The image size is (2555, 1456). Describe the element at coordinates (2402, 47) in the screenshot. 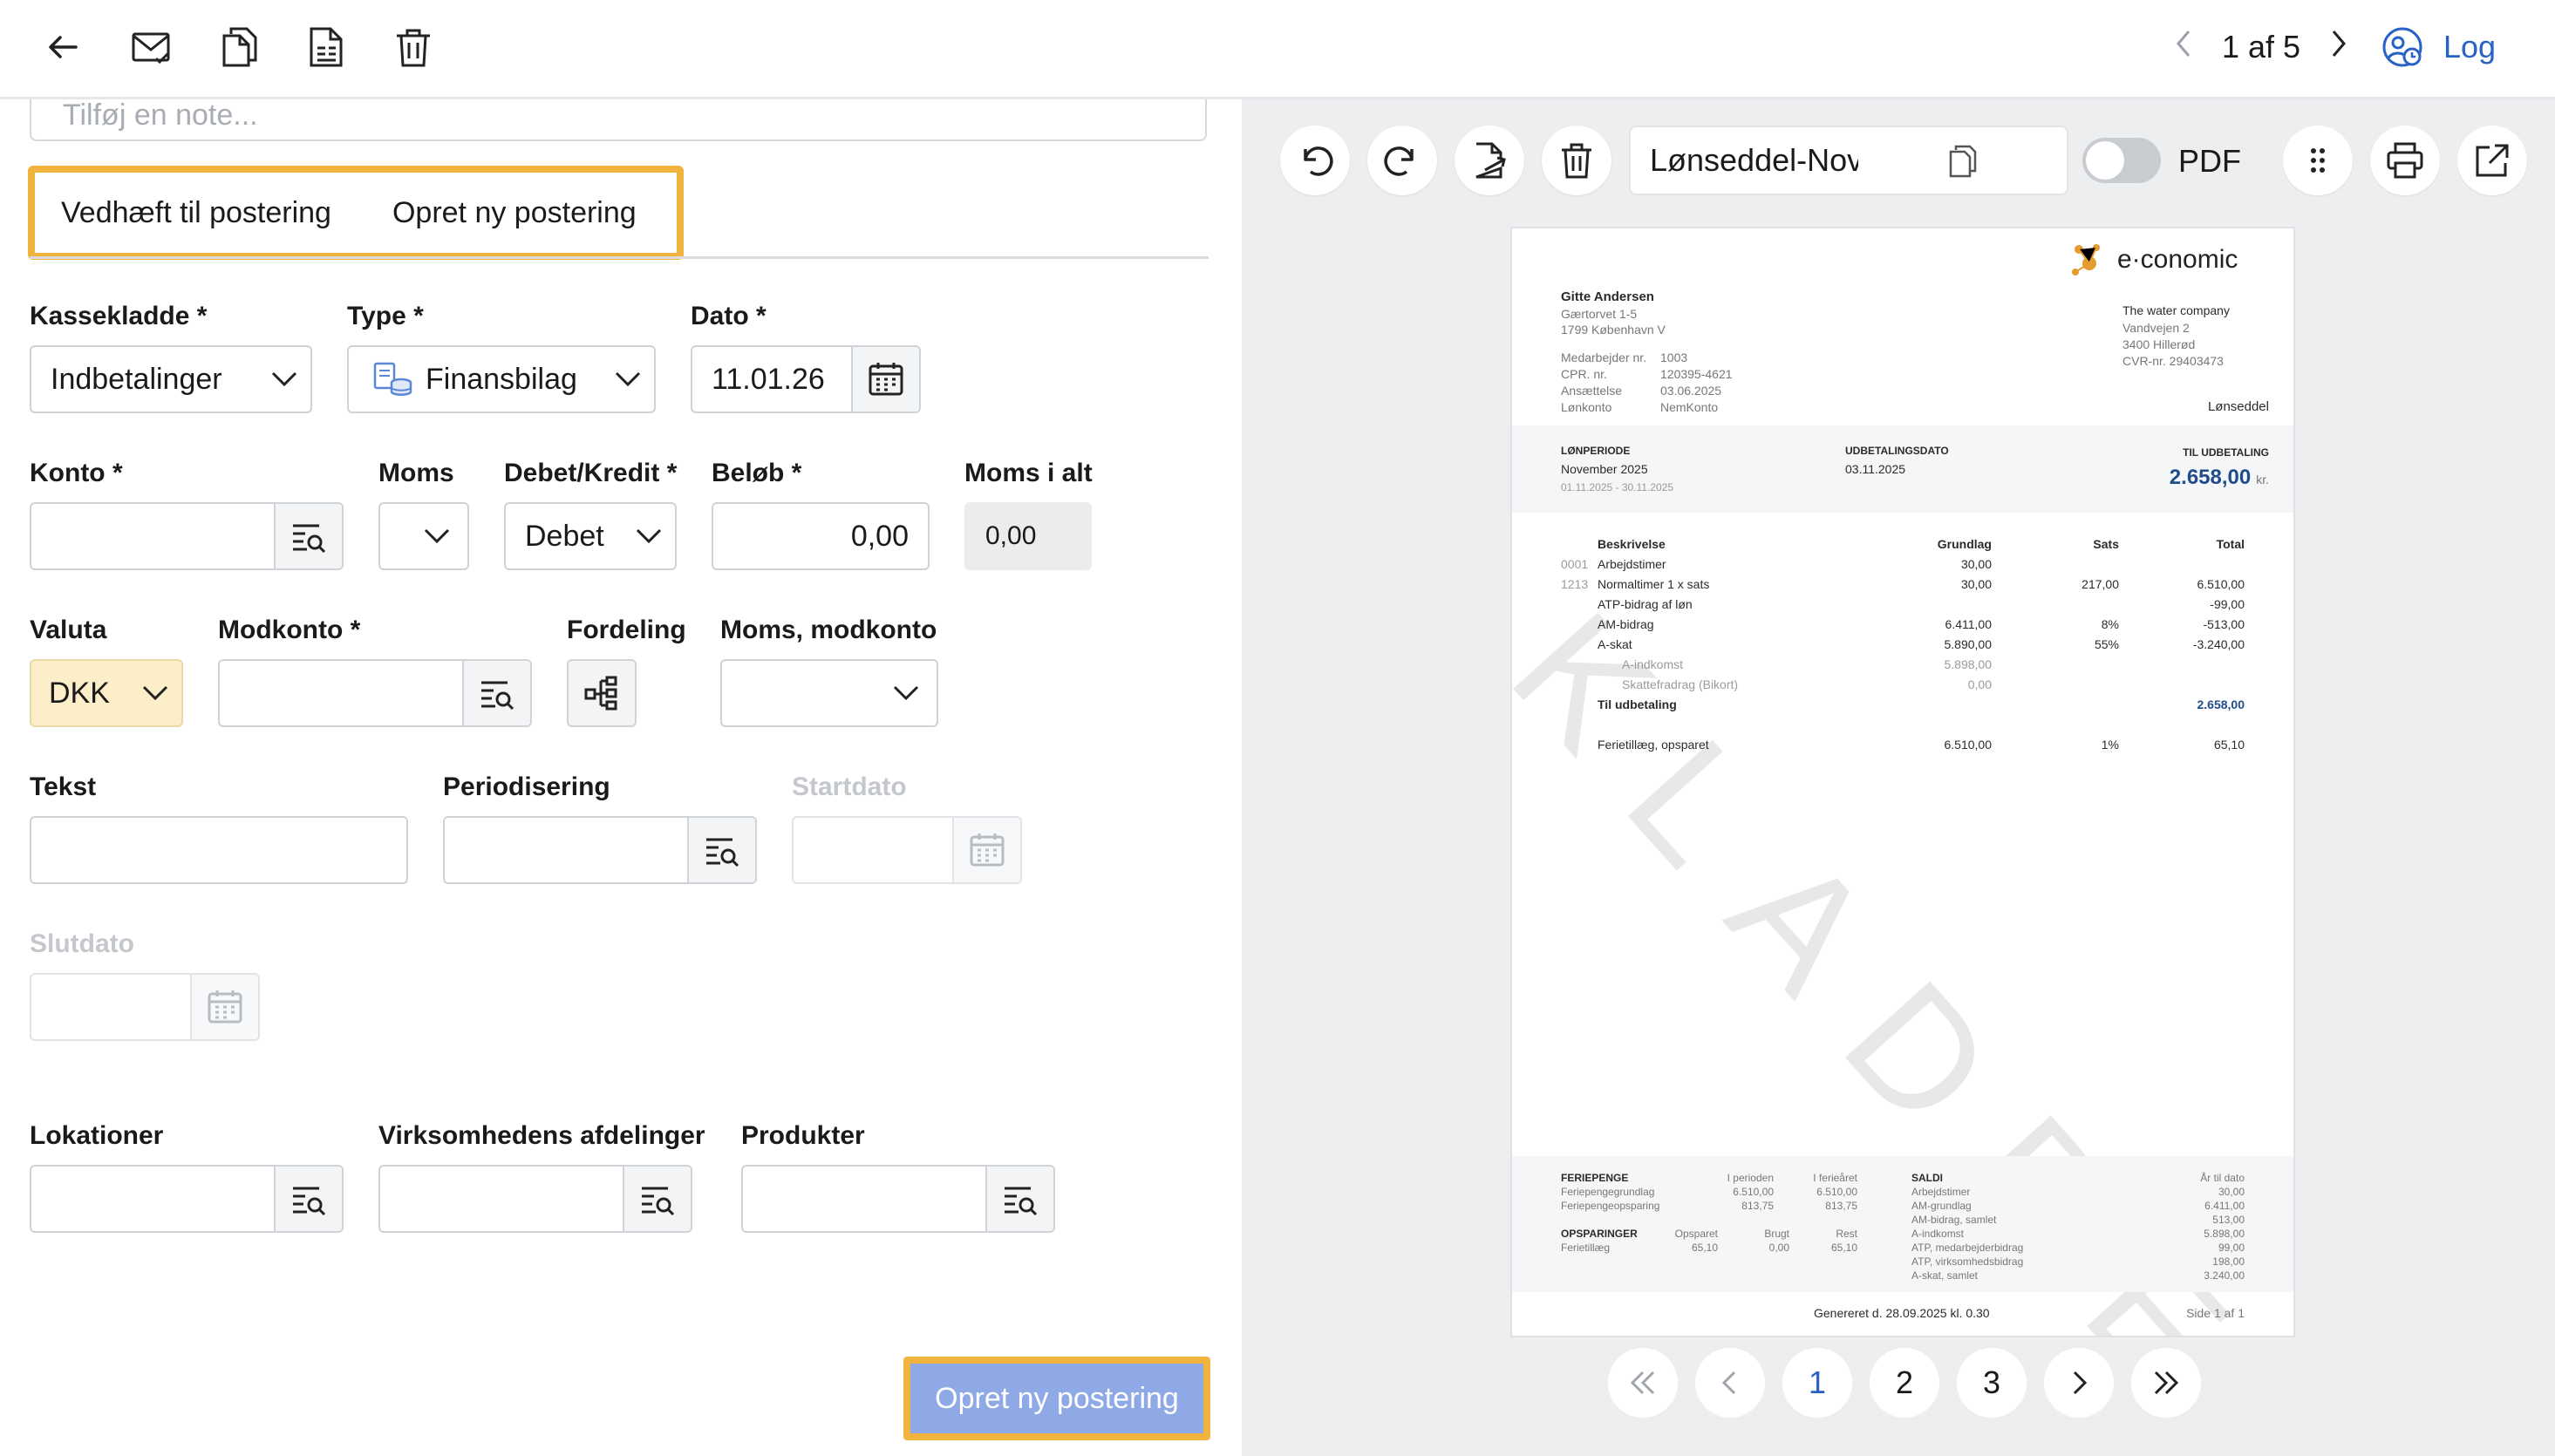

I see `user-clock-icon` at that location.